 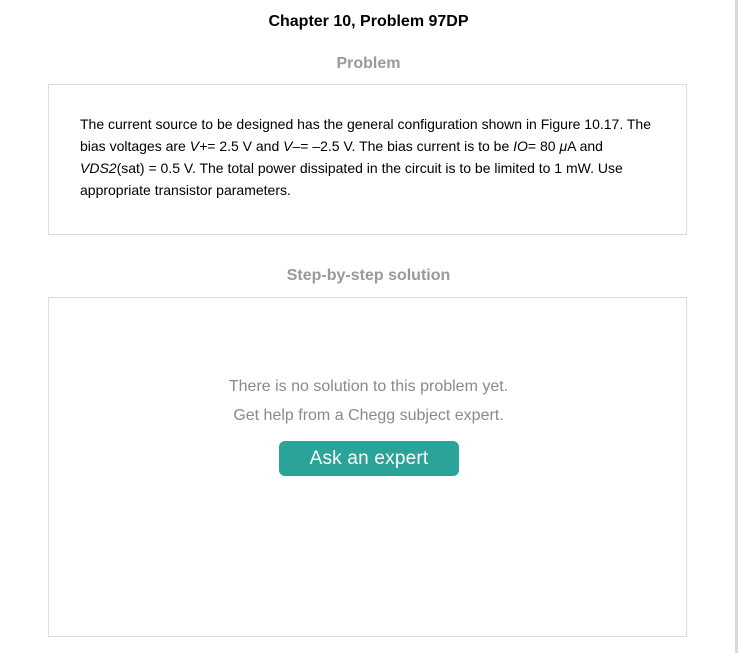 What do you see at coordinates (198, 146) in the screenshot?
I see `variable-v-plus: V+` at bounding box center [198, 146].